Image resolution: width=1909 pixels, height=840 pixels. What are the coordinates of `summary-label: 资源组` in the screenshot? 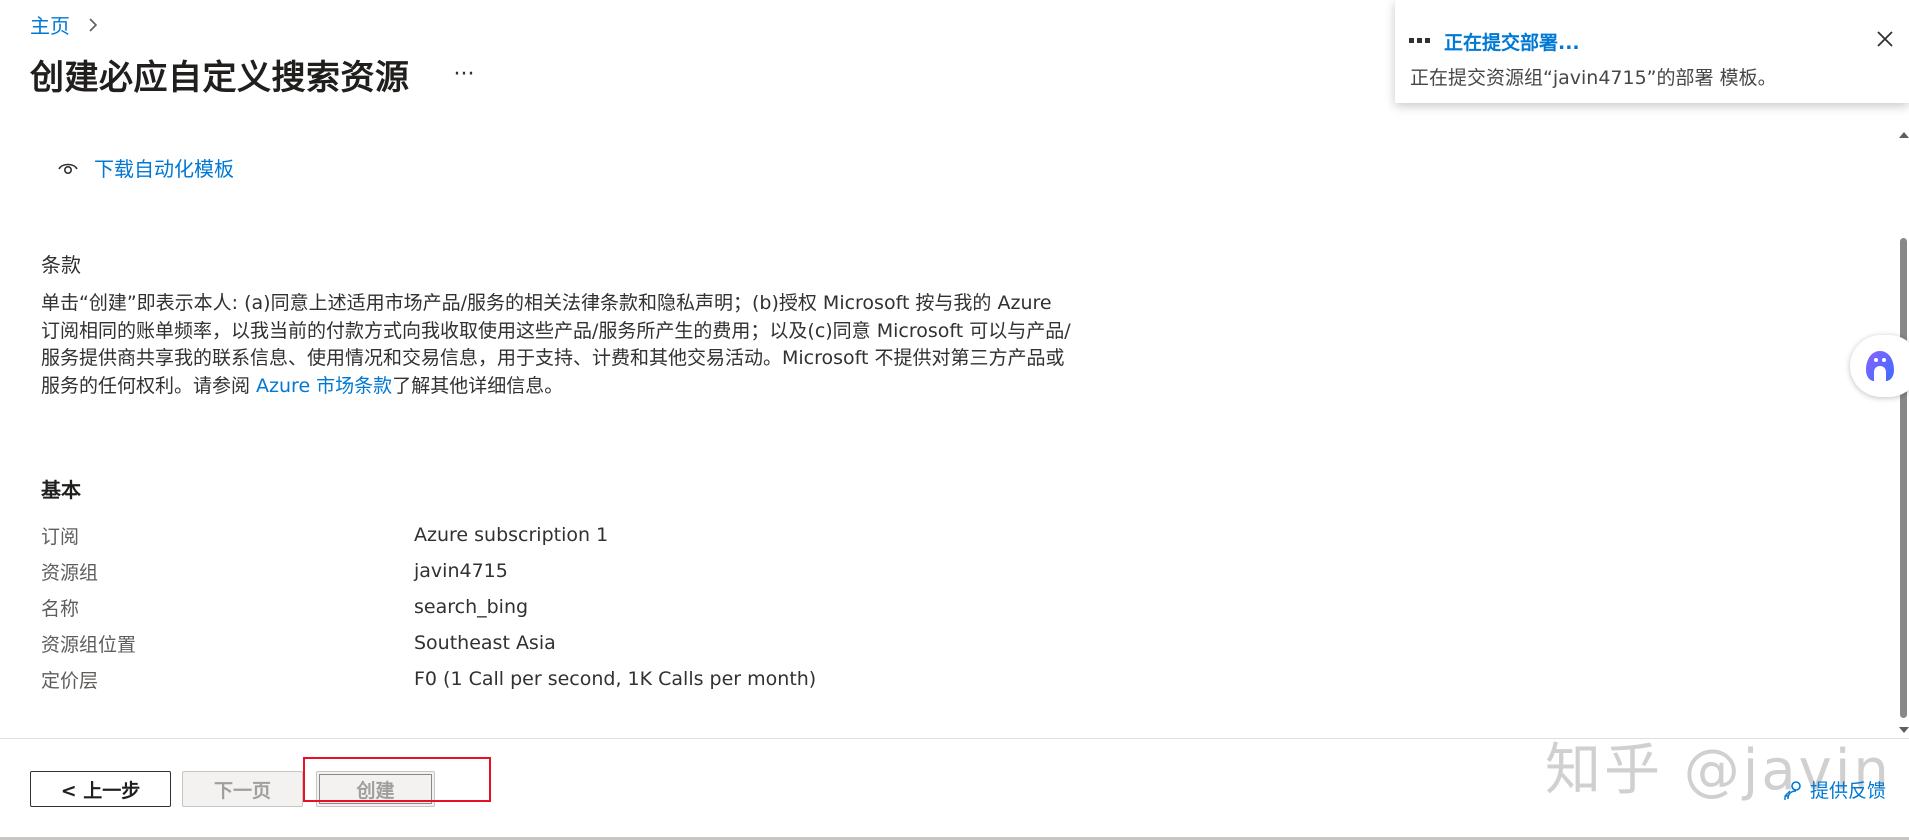 It's located at (70, 572).